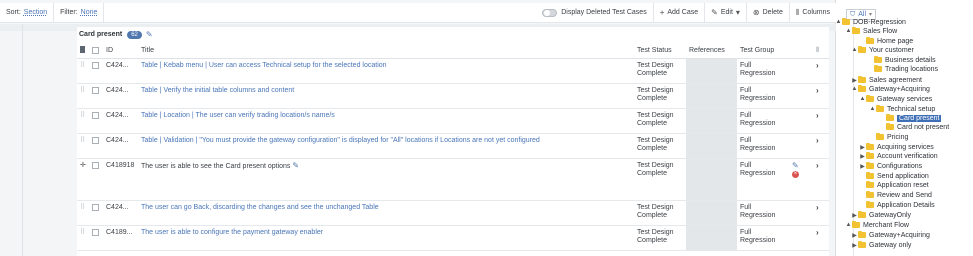 Image resolution: width=973 pixels, height=256 pixels. Describe the element at coordinates (83, 165) in the screenshot. I see `move-icon: ✛` at that location.